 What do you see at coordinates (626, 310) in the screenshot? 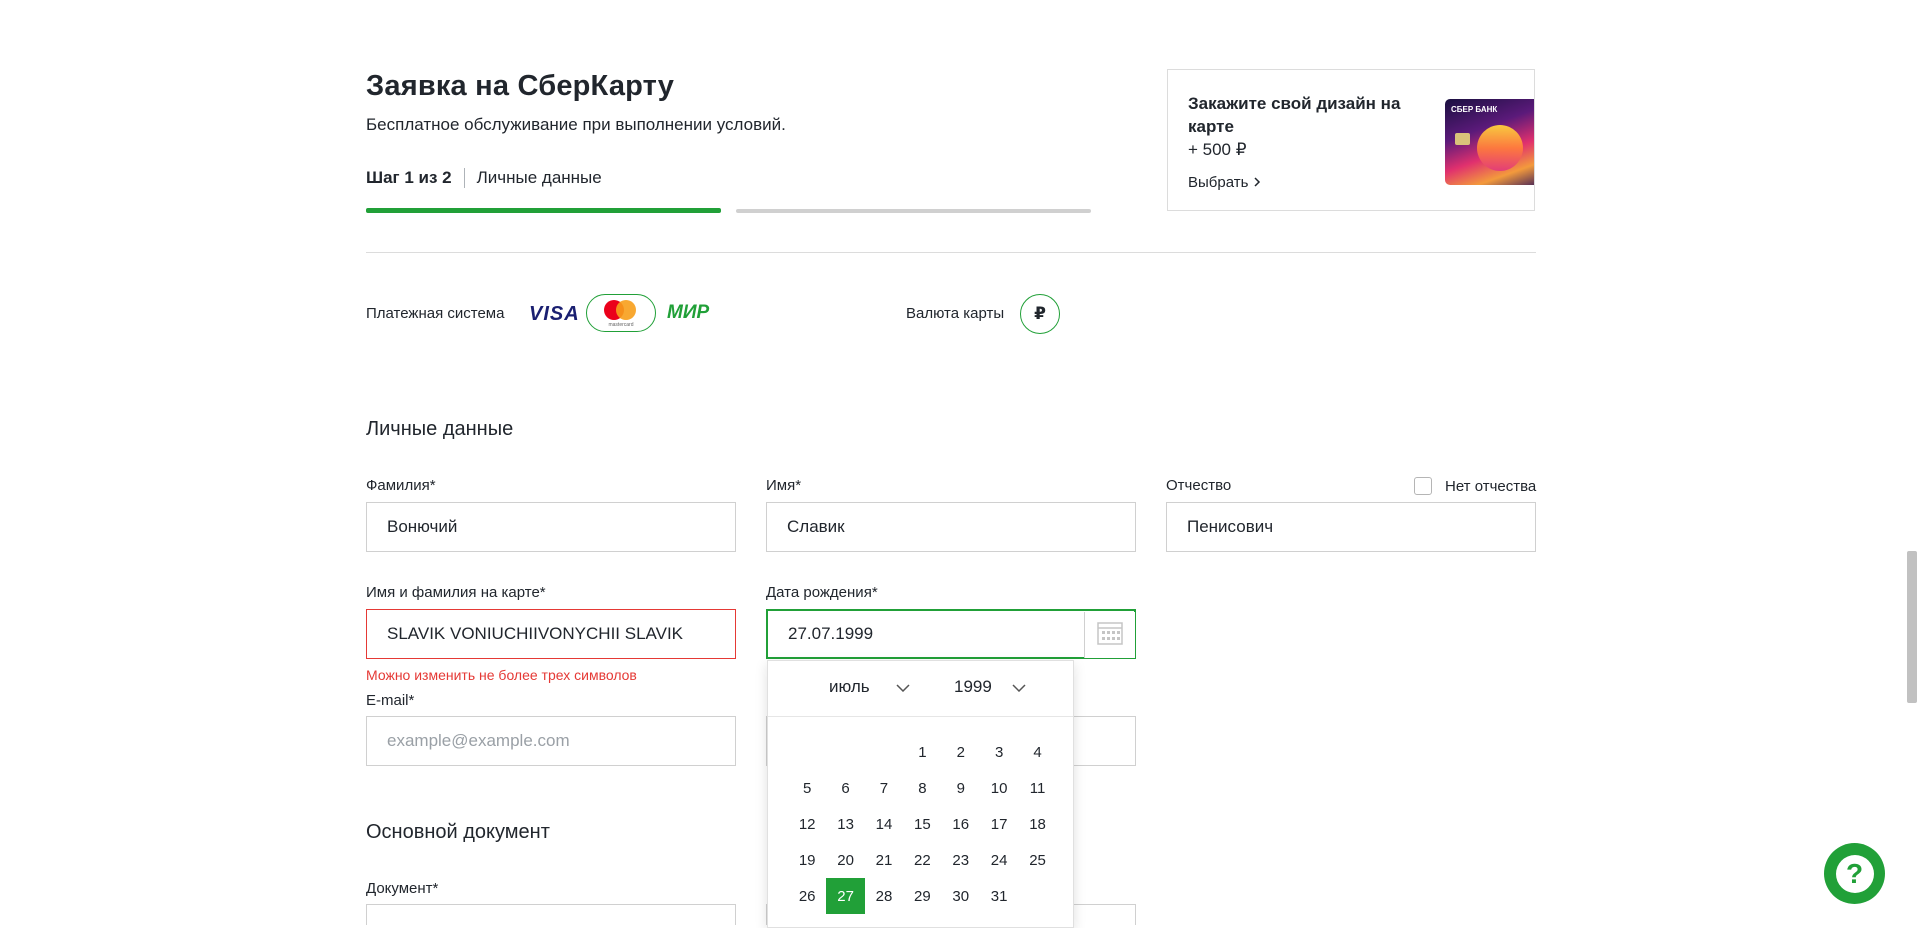
I see `mastercard-yellow-circle` at bounding box center [626, 310].